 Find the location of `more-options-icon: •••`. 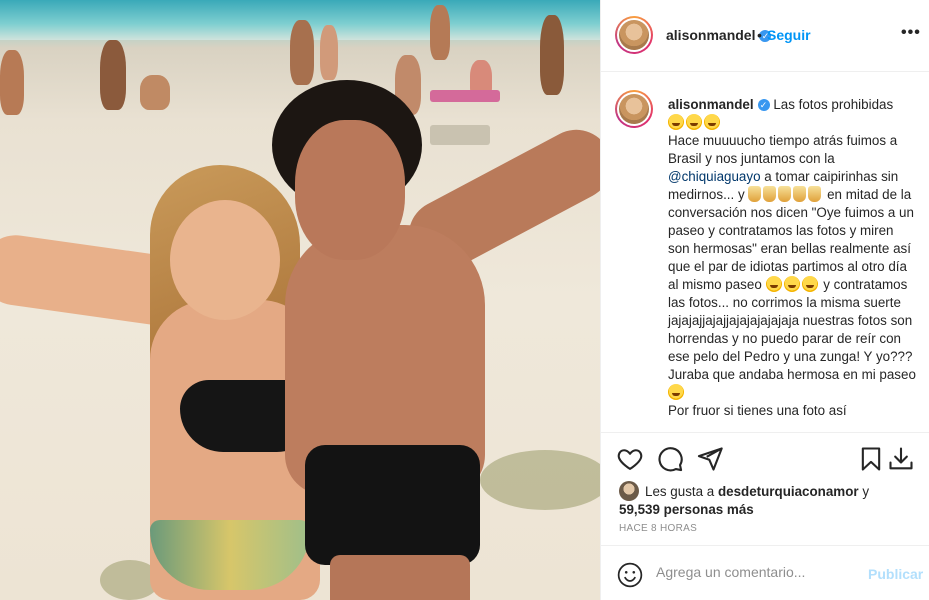

more-options-icon: ••• is located at coordinates (911, 33).